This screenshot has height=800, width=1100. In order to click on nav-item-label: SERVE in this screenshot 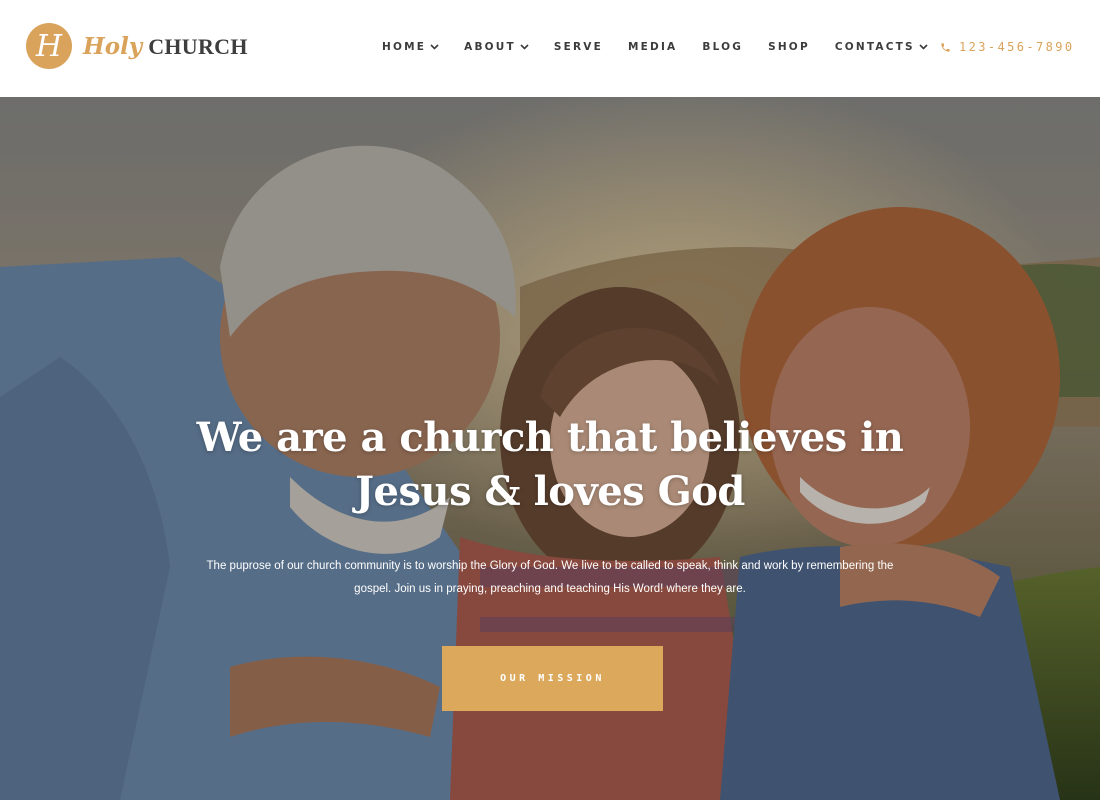, I will do `click(578, 47)`.